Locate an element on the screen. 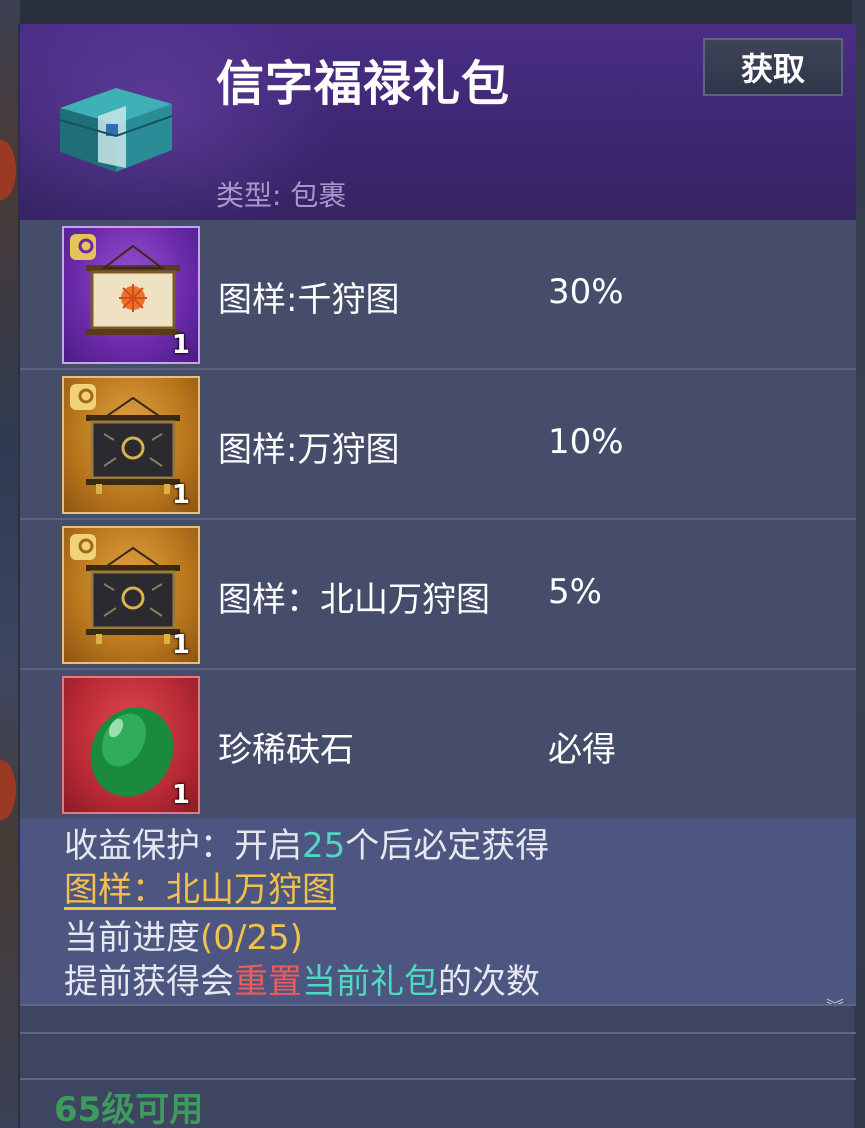 The height and width of the screenshot is (1128, 865). list-item: 1 图样：北山万狩图 5% is located at coordinates (438, 595).